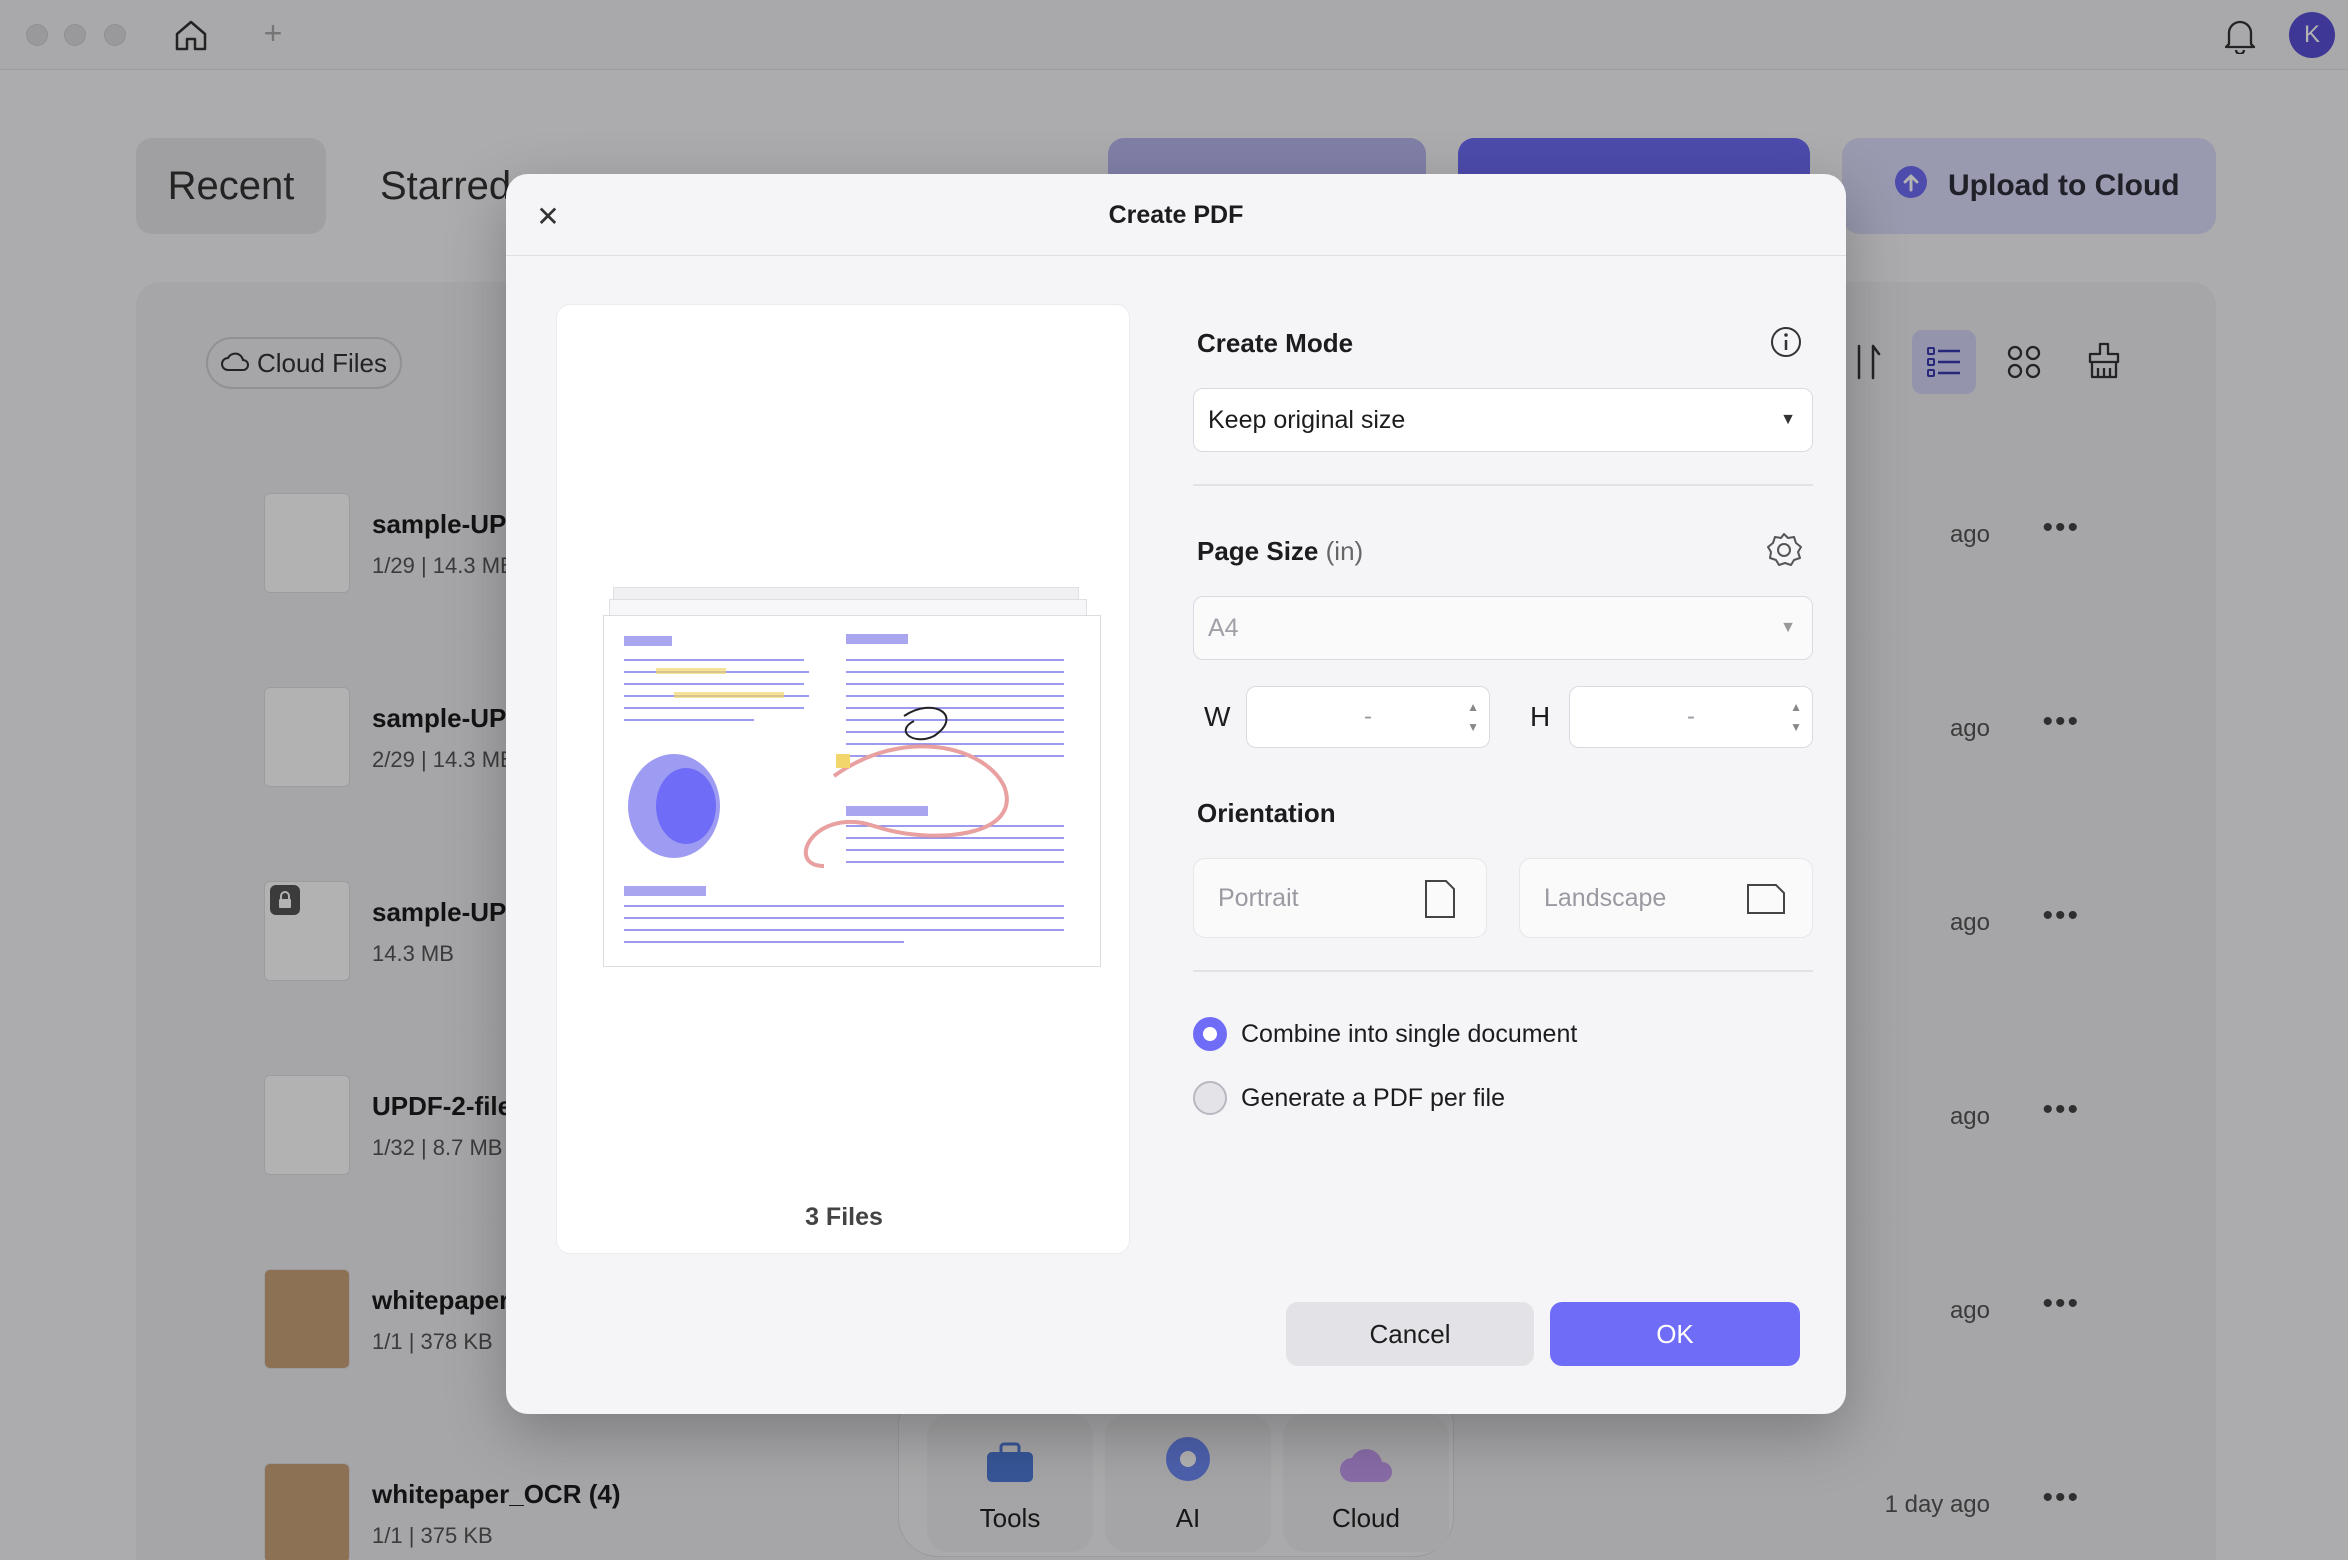  I want to click on width-value: -, so click(1368, 716).